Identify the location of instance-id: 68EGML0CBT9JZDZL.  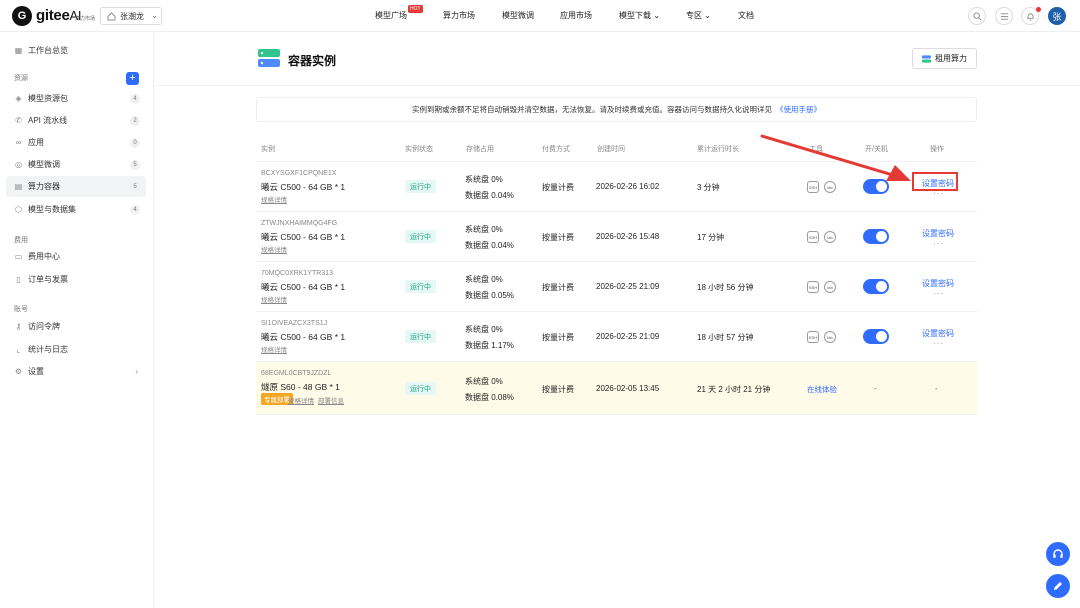
(296, 373).